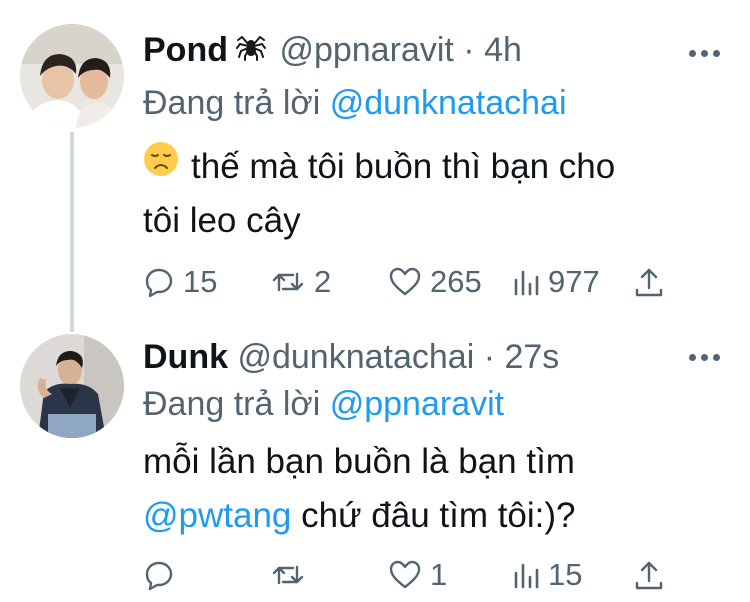 The height and width of the screenshot is (602, 750). What do you see at coordinates (185, 357) in the screenshot?
I see `display-name: Dunk` at bounding box center [185, 357].